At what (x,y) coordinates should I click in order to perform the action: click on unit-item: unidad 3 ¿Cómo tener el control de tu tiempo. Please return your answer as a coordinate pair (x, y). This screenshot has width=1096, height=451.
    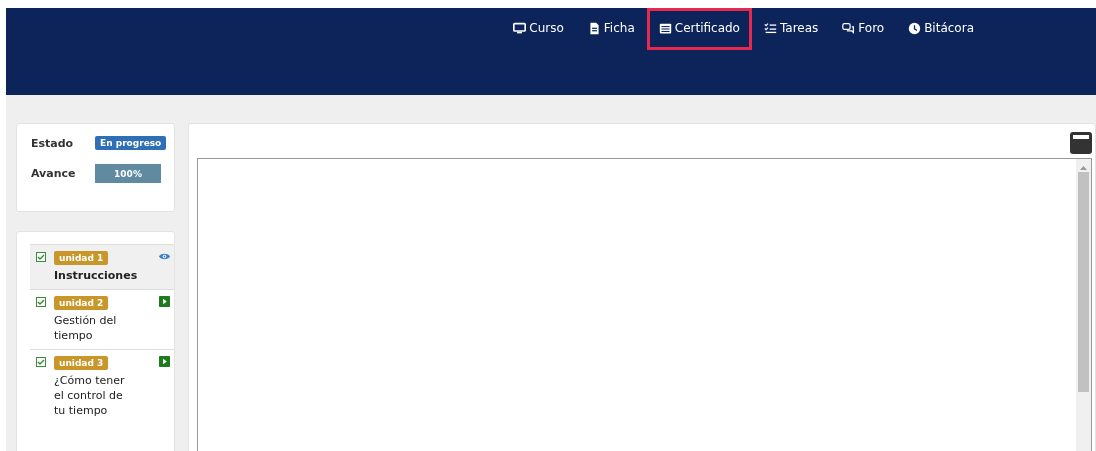
    Looking at the image, I should click on (102, 386).